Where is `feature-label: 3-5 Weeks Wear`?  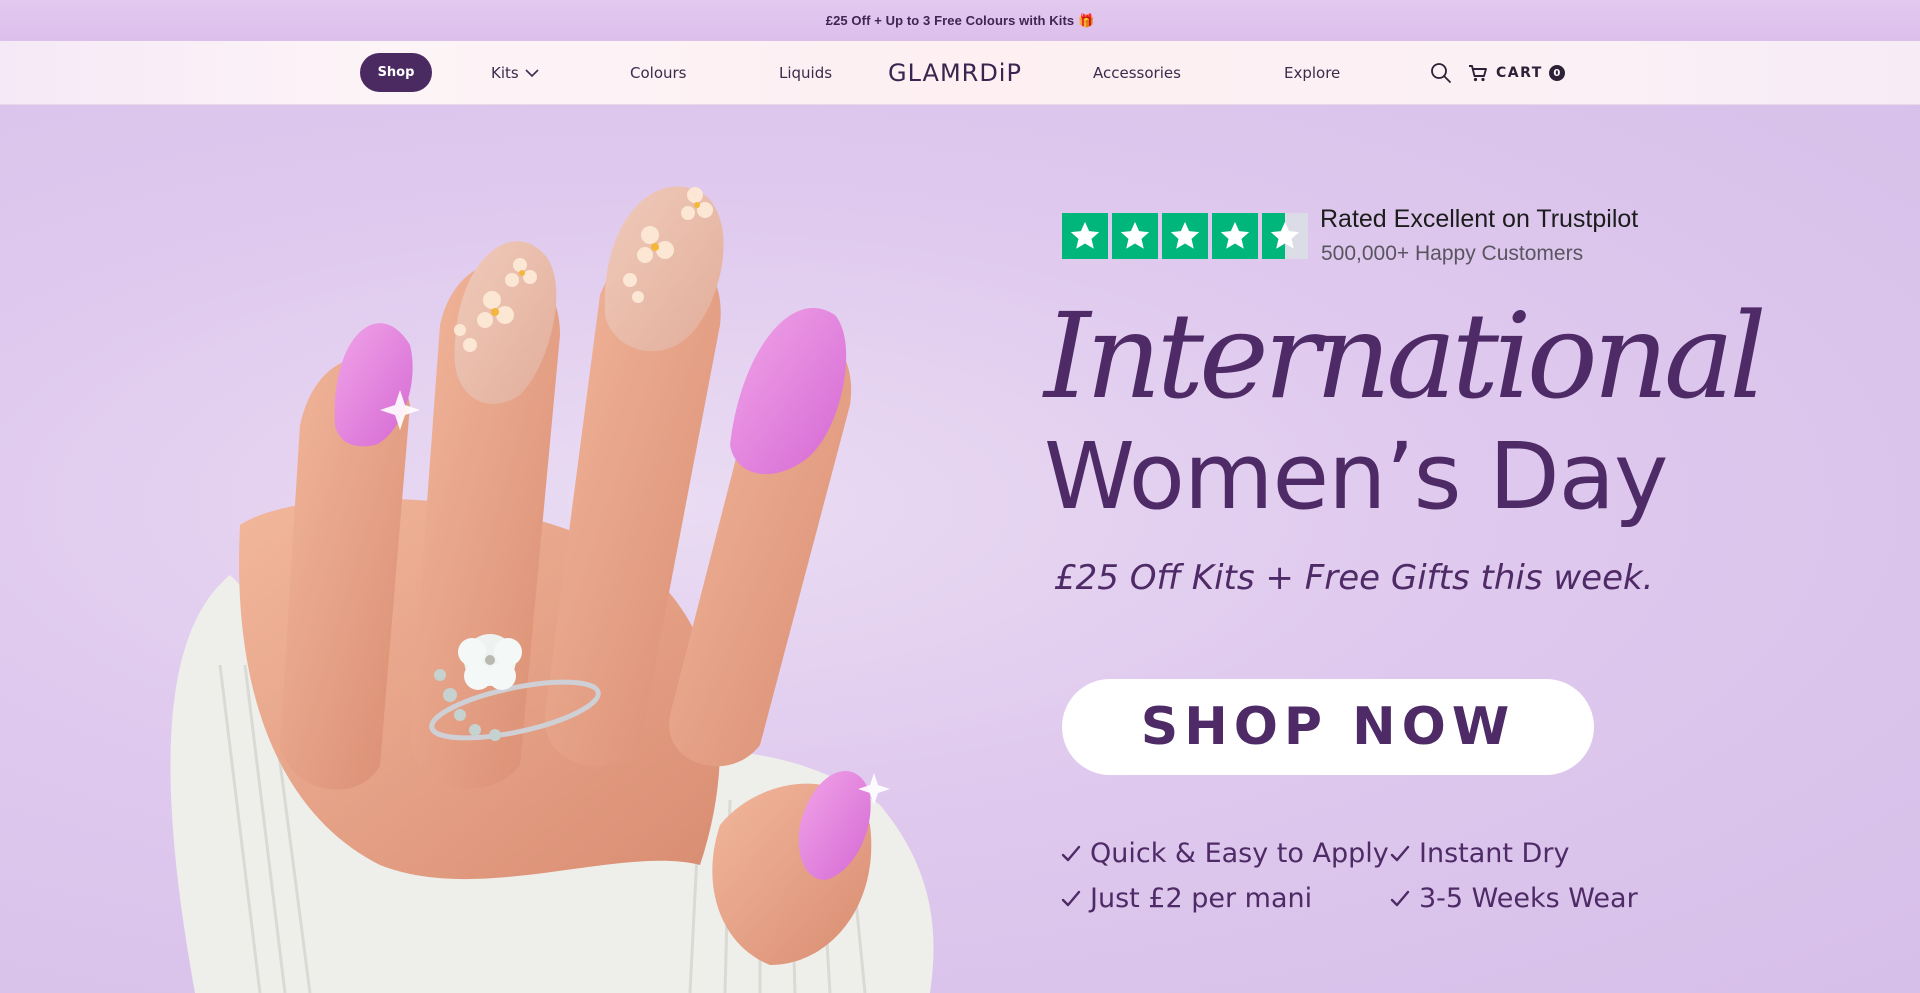
feature-label: 3-5 Weeks Wear is located at coordinates (1528, 898).